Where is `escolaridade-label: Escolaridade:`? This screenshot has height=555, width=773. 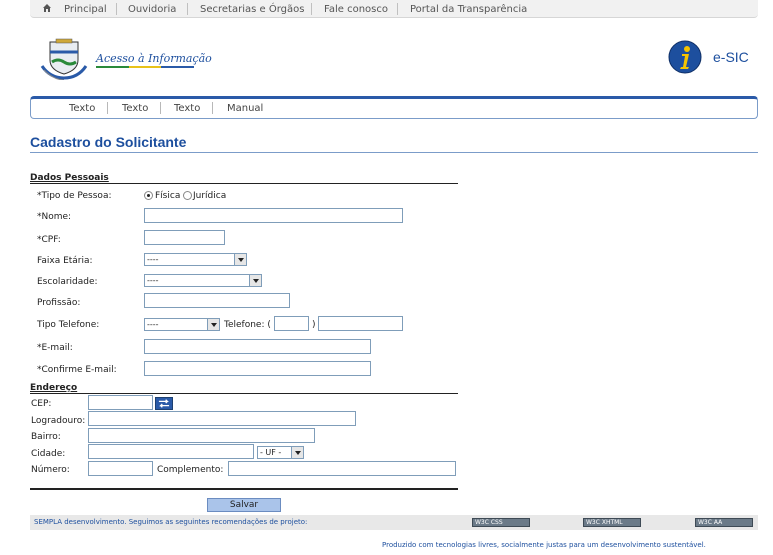
escolaridade-label: Escolaridade: is located at coordinates (67, 282).